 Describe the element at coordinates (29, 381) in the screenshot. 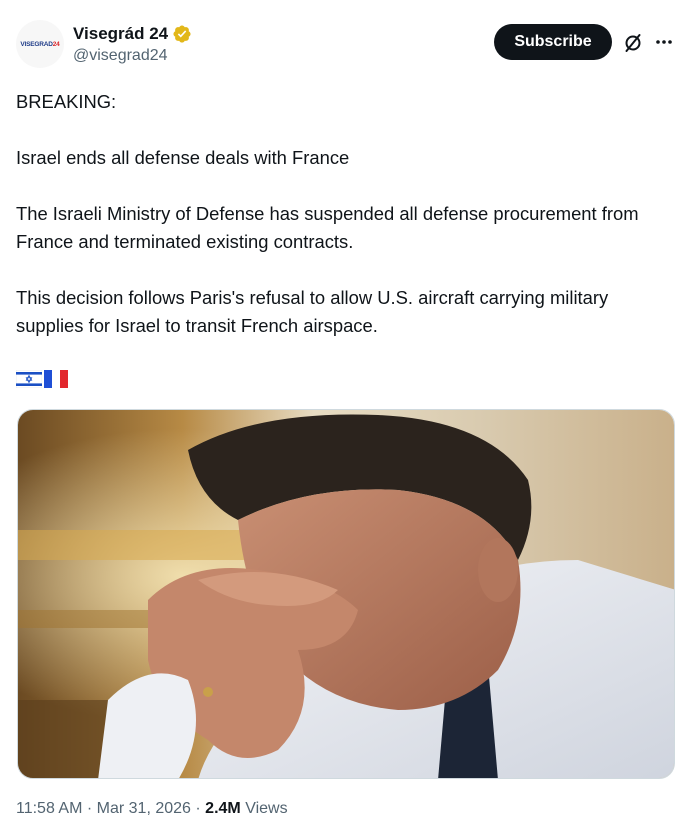

I see `israel-flag-icon` at that location.